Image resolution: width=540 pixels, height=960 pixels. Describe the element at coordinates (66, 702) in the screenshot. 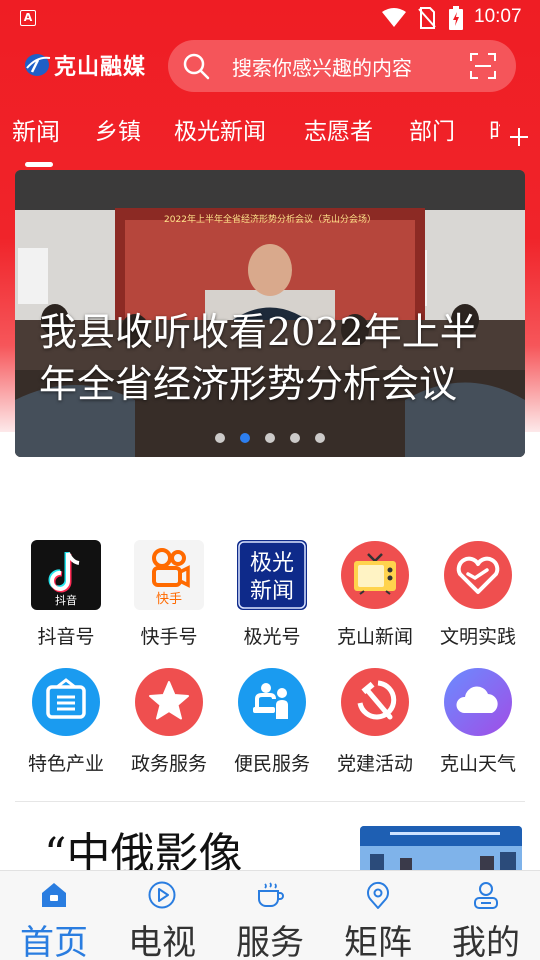

I see `signboard-icon` at that location.